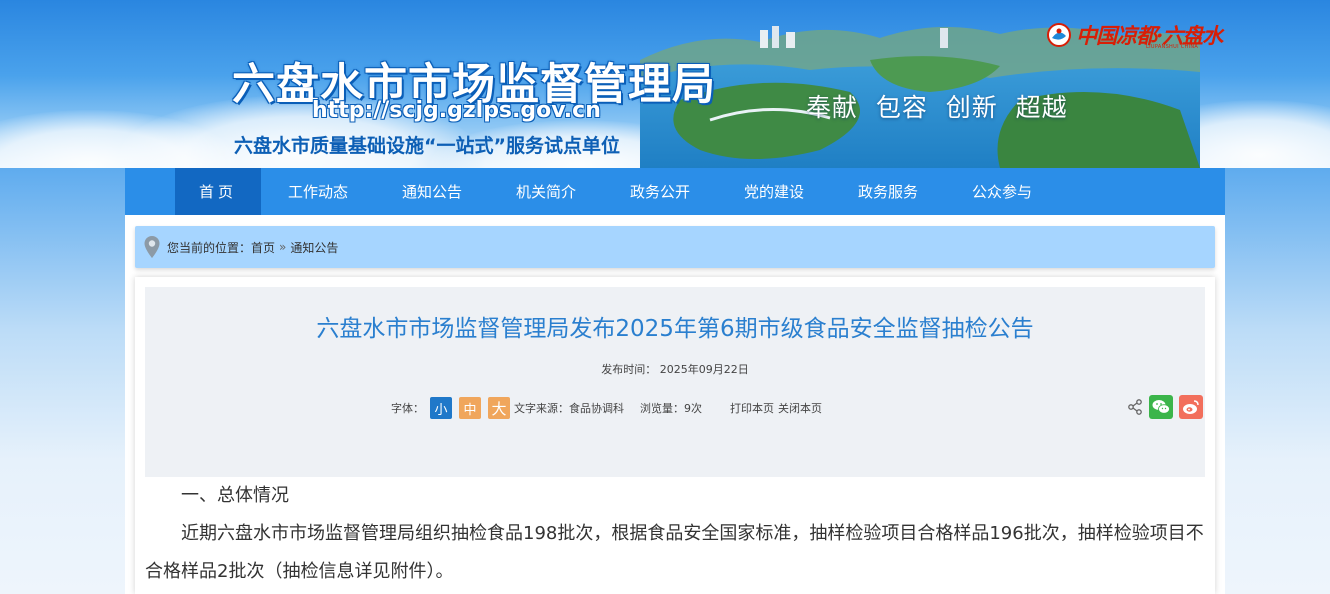 The width and height of the screenshot is (1330, 594). I want to click on article-title: 六盘水市市场监督管理局发布2025年第6期市级食品安全监督抽检公告, so click(675, 329).